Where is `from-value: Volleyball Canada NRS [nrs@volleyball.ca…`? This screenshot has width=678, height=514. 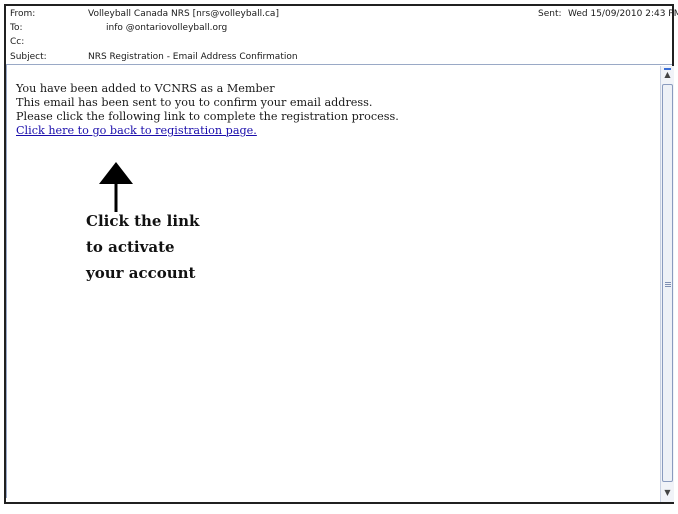
from-value: Volleyball Canada NRS [nrs@volleyball.ca… is located at coordinates (183, 14).